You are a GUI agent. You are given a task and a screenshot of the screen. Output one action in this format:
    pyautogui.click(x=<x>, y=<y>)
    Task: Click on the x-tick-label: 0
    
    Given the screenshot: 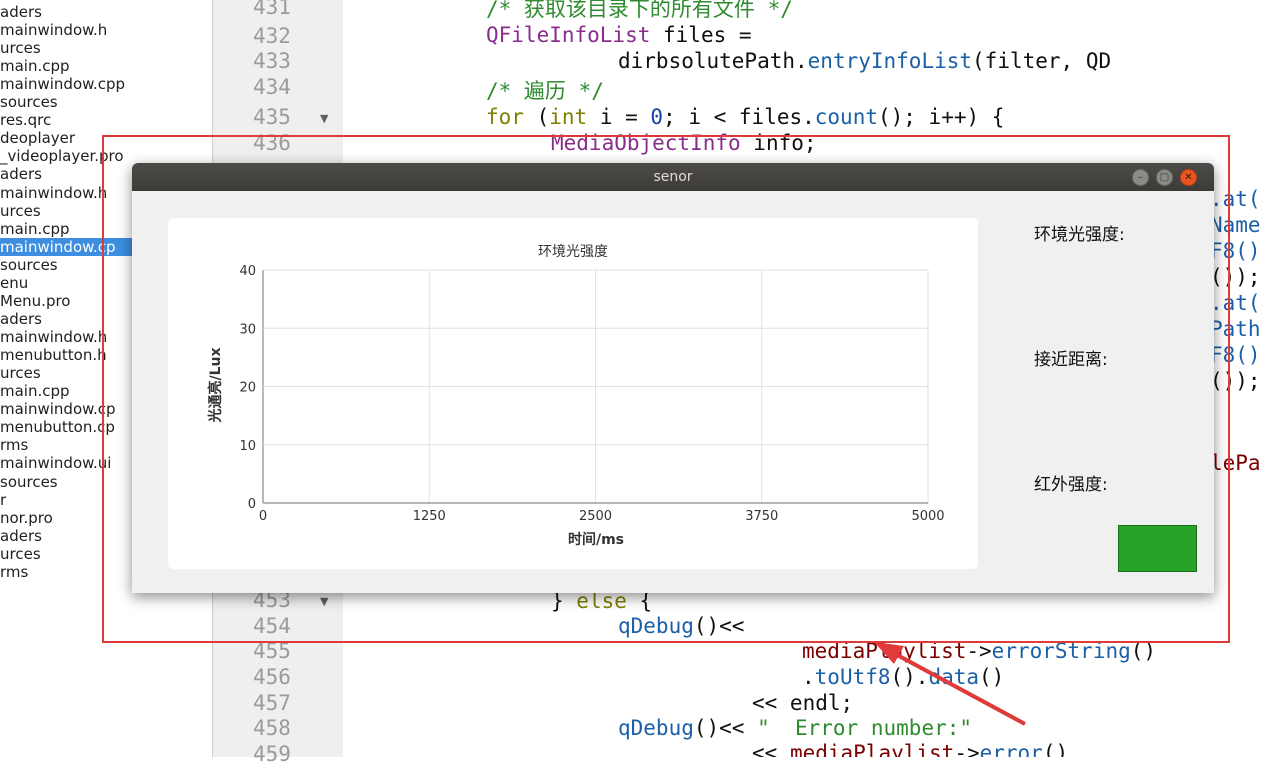 What is the action you would take?
    pyautogui.click(x=263, y=516)
    